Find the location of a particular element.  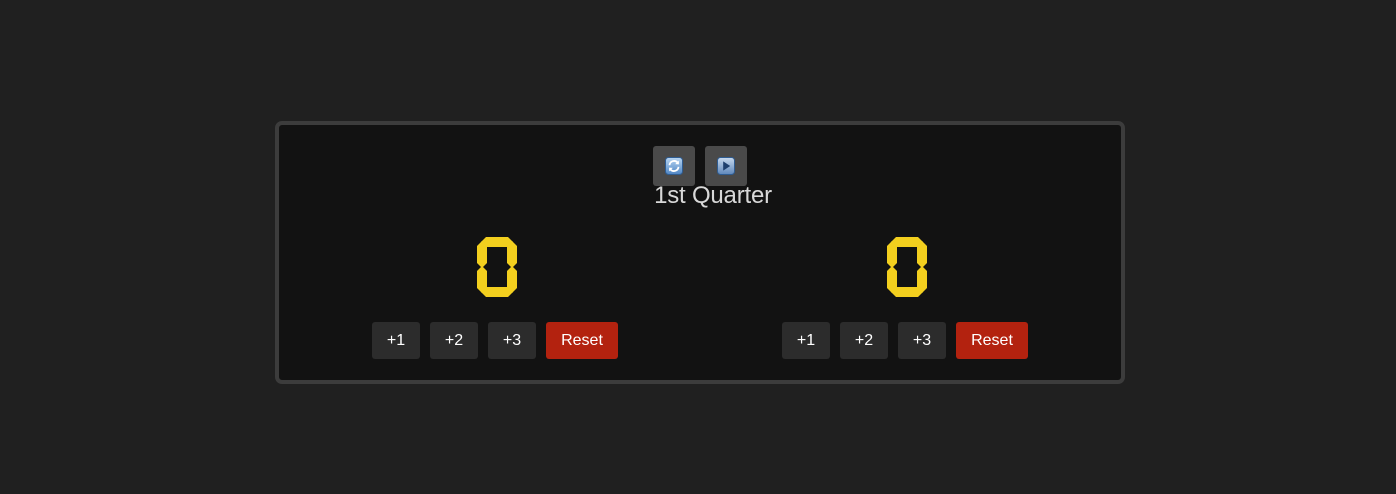

team2-button-row: +1 +2 +3 Reset is located at coordinates (907, 340).